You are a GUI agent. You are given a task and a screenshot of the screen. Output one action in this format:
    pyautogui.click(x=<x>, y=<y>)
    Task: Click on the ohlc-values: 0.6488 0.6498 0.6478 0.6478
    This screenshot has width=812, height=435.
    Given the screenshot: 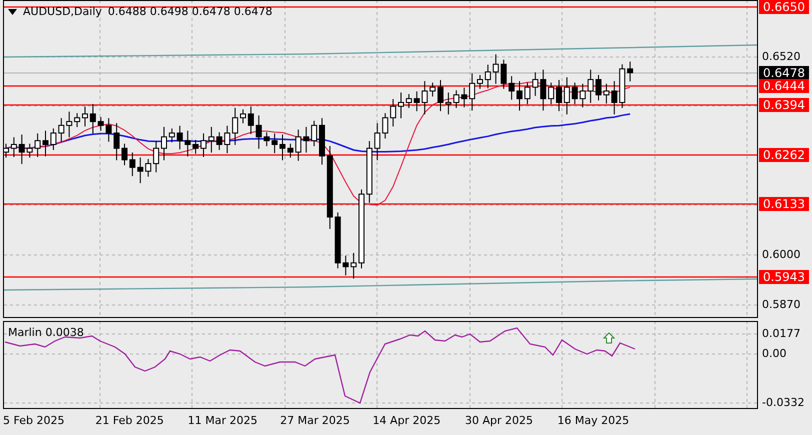 What is the action you would take?
    pyautogui.click(x=190, y=11)
    